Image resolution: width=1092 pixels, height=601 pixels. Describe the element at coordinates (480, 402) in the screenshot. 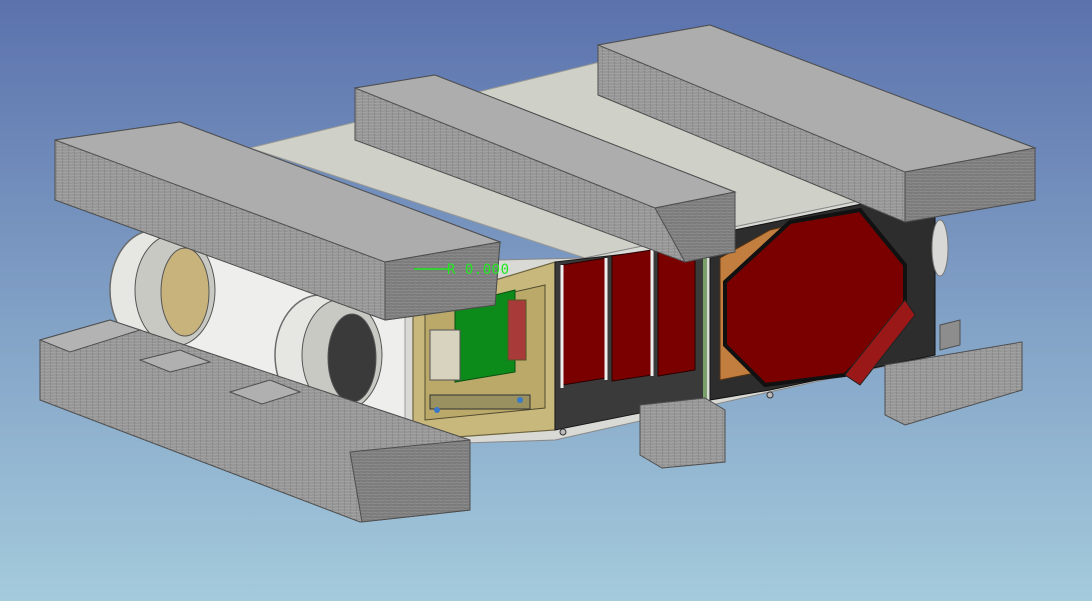

I see `pcb-mount-rail` at that location.